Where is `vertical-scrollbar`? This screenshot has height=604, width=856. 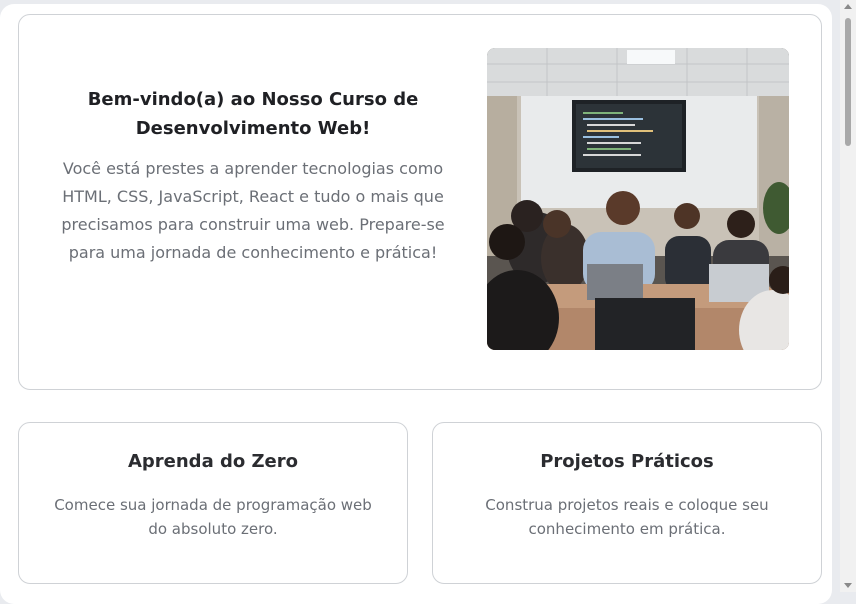
vertical-scrollbar is located at coordinates (848, 296).